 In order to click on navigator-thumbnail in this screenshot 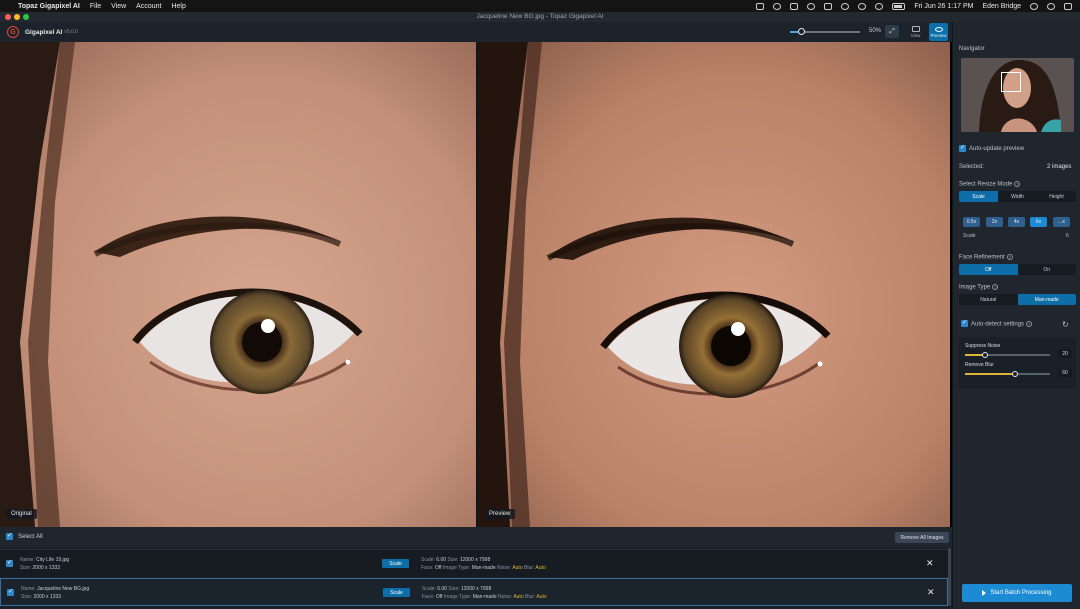, I will do `click(1017, 95)`.